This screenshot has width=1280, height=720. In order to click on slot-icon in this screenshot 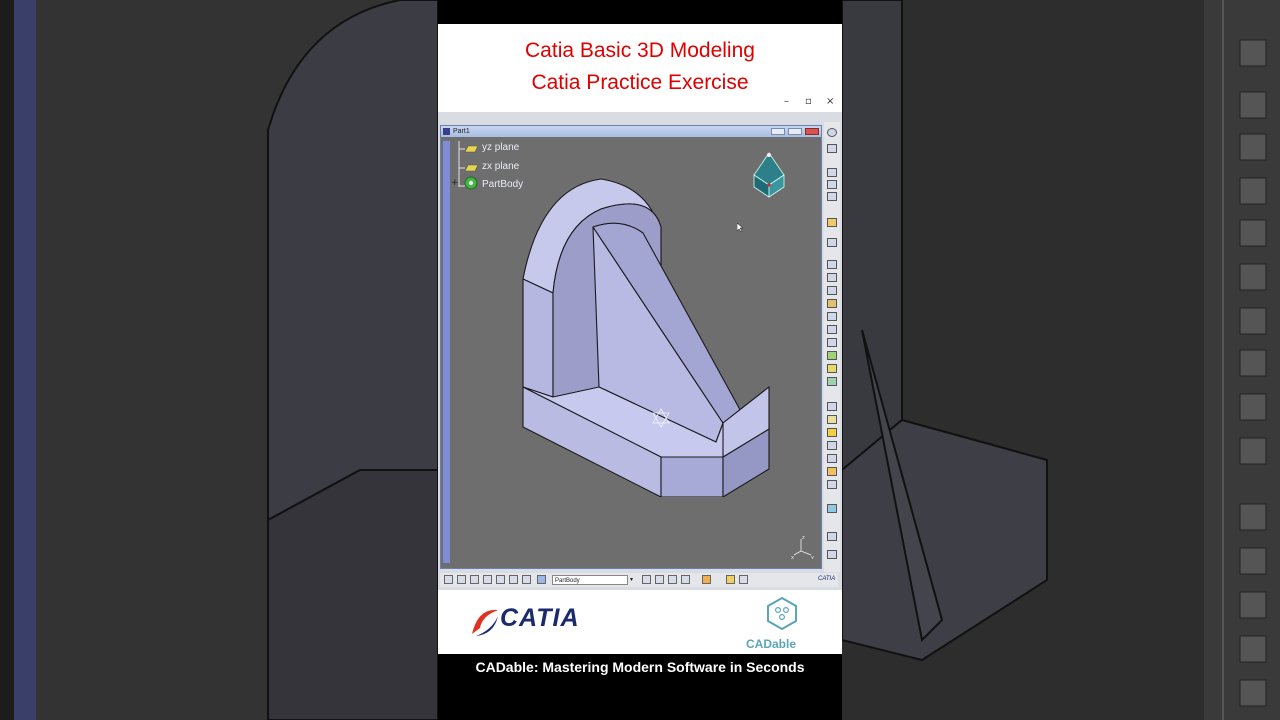, I will do `click(832, 342)`.